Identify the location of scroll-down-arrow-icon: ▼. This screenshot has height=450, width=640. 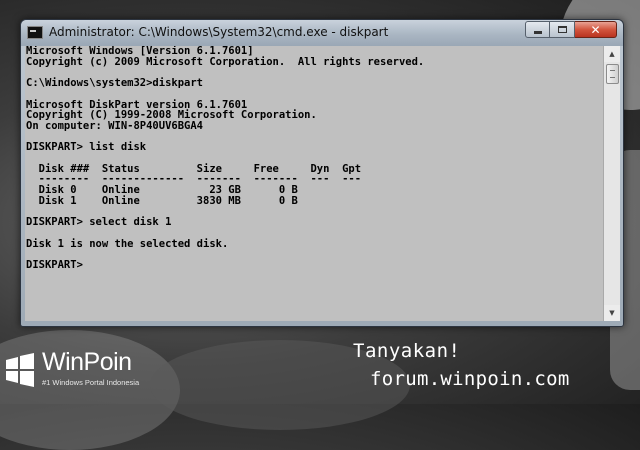
(612, 313).